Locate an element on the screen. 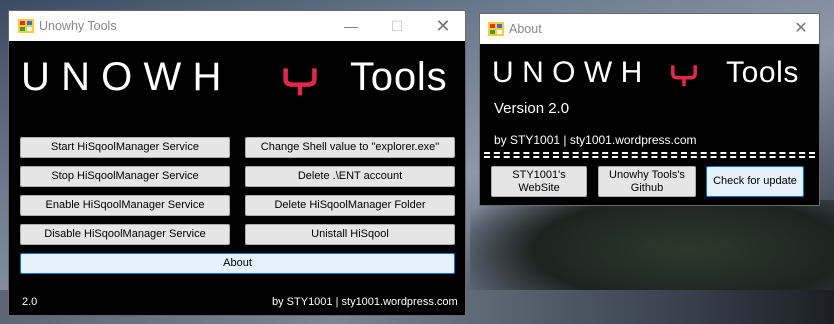 Image resolution: width=834 pixels, height=324 pixels. window-title: Unowhy Tools is located at coordinates (78, 26).